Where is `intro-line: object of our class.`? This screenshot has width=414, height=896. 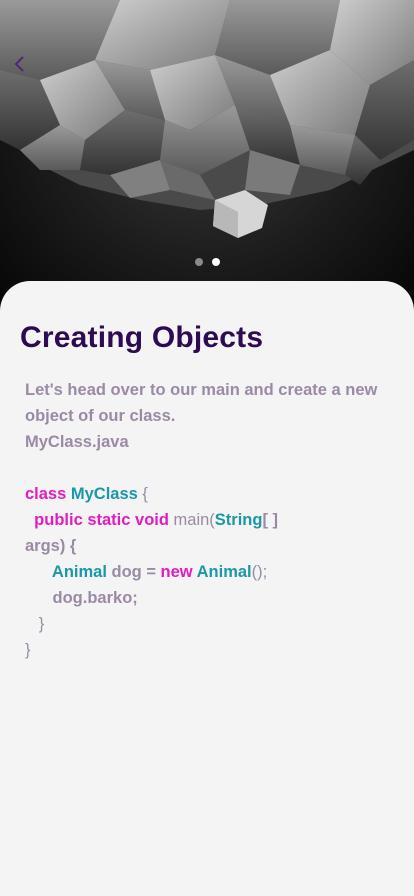
intro-line: object of our class. is located at coordinates (100, 416).